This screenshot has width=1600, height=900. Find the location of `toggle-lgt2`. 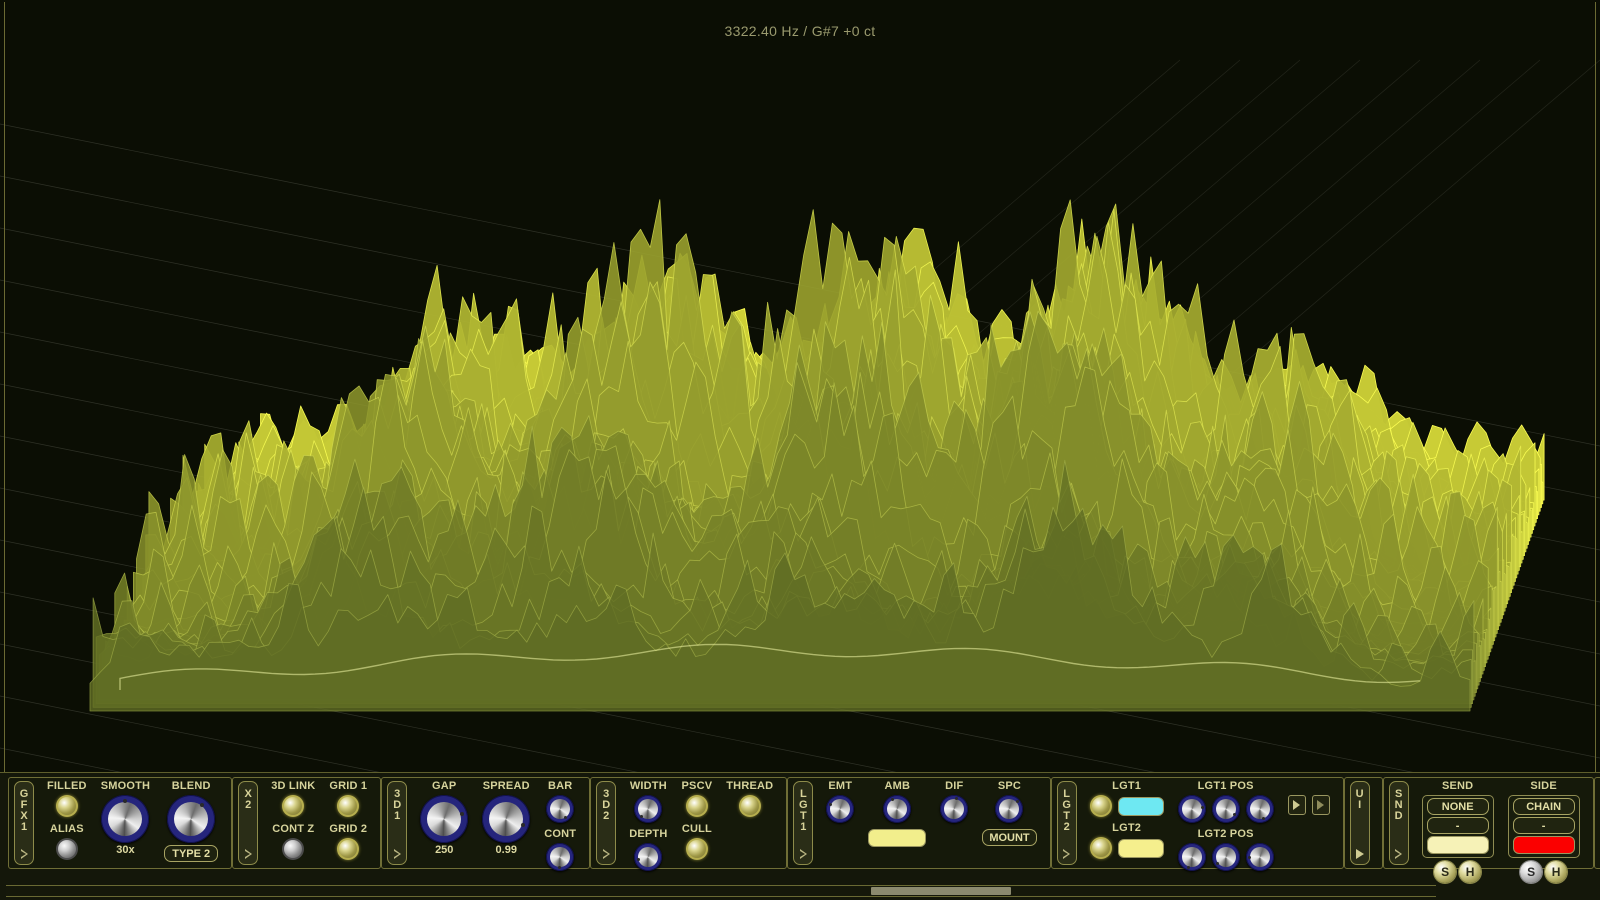

toggle-lgt2 is located at coordinates (1100, 848).